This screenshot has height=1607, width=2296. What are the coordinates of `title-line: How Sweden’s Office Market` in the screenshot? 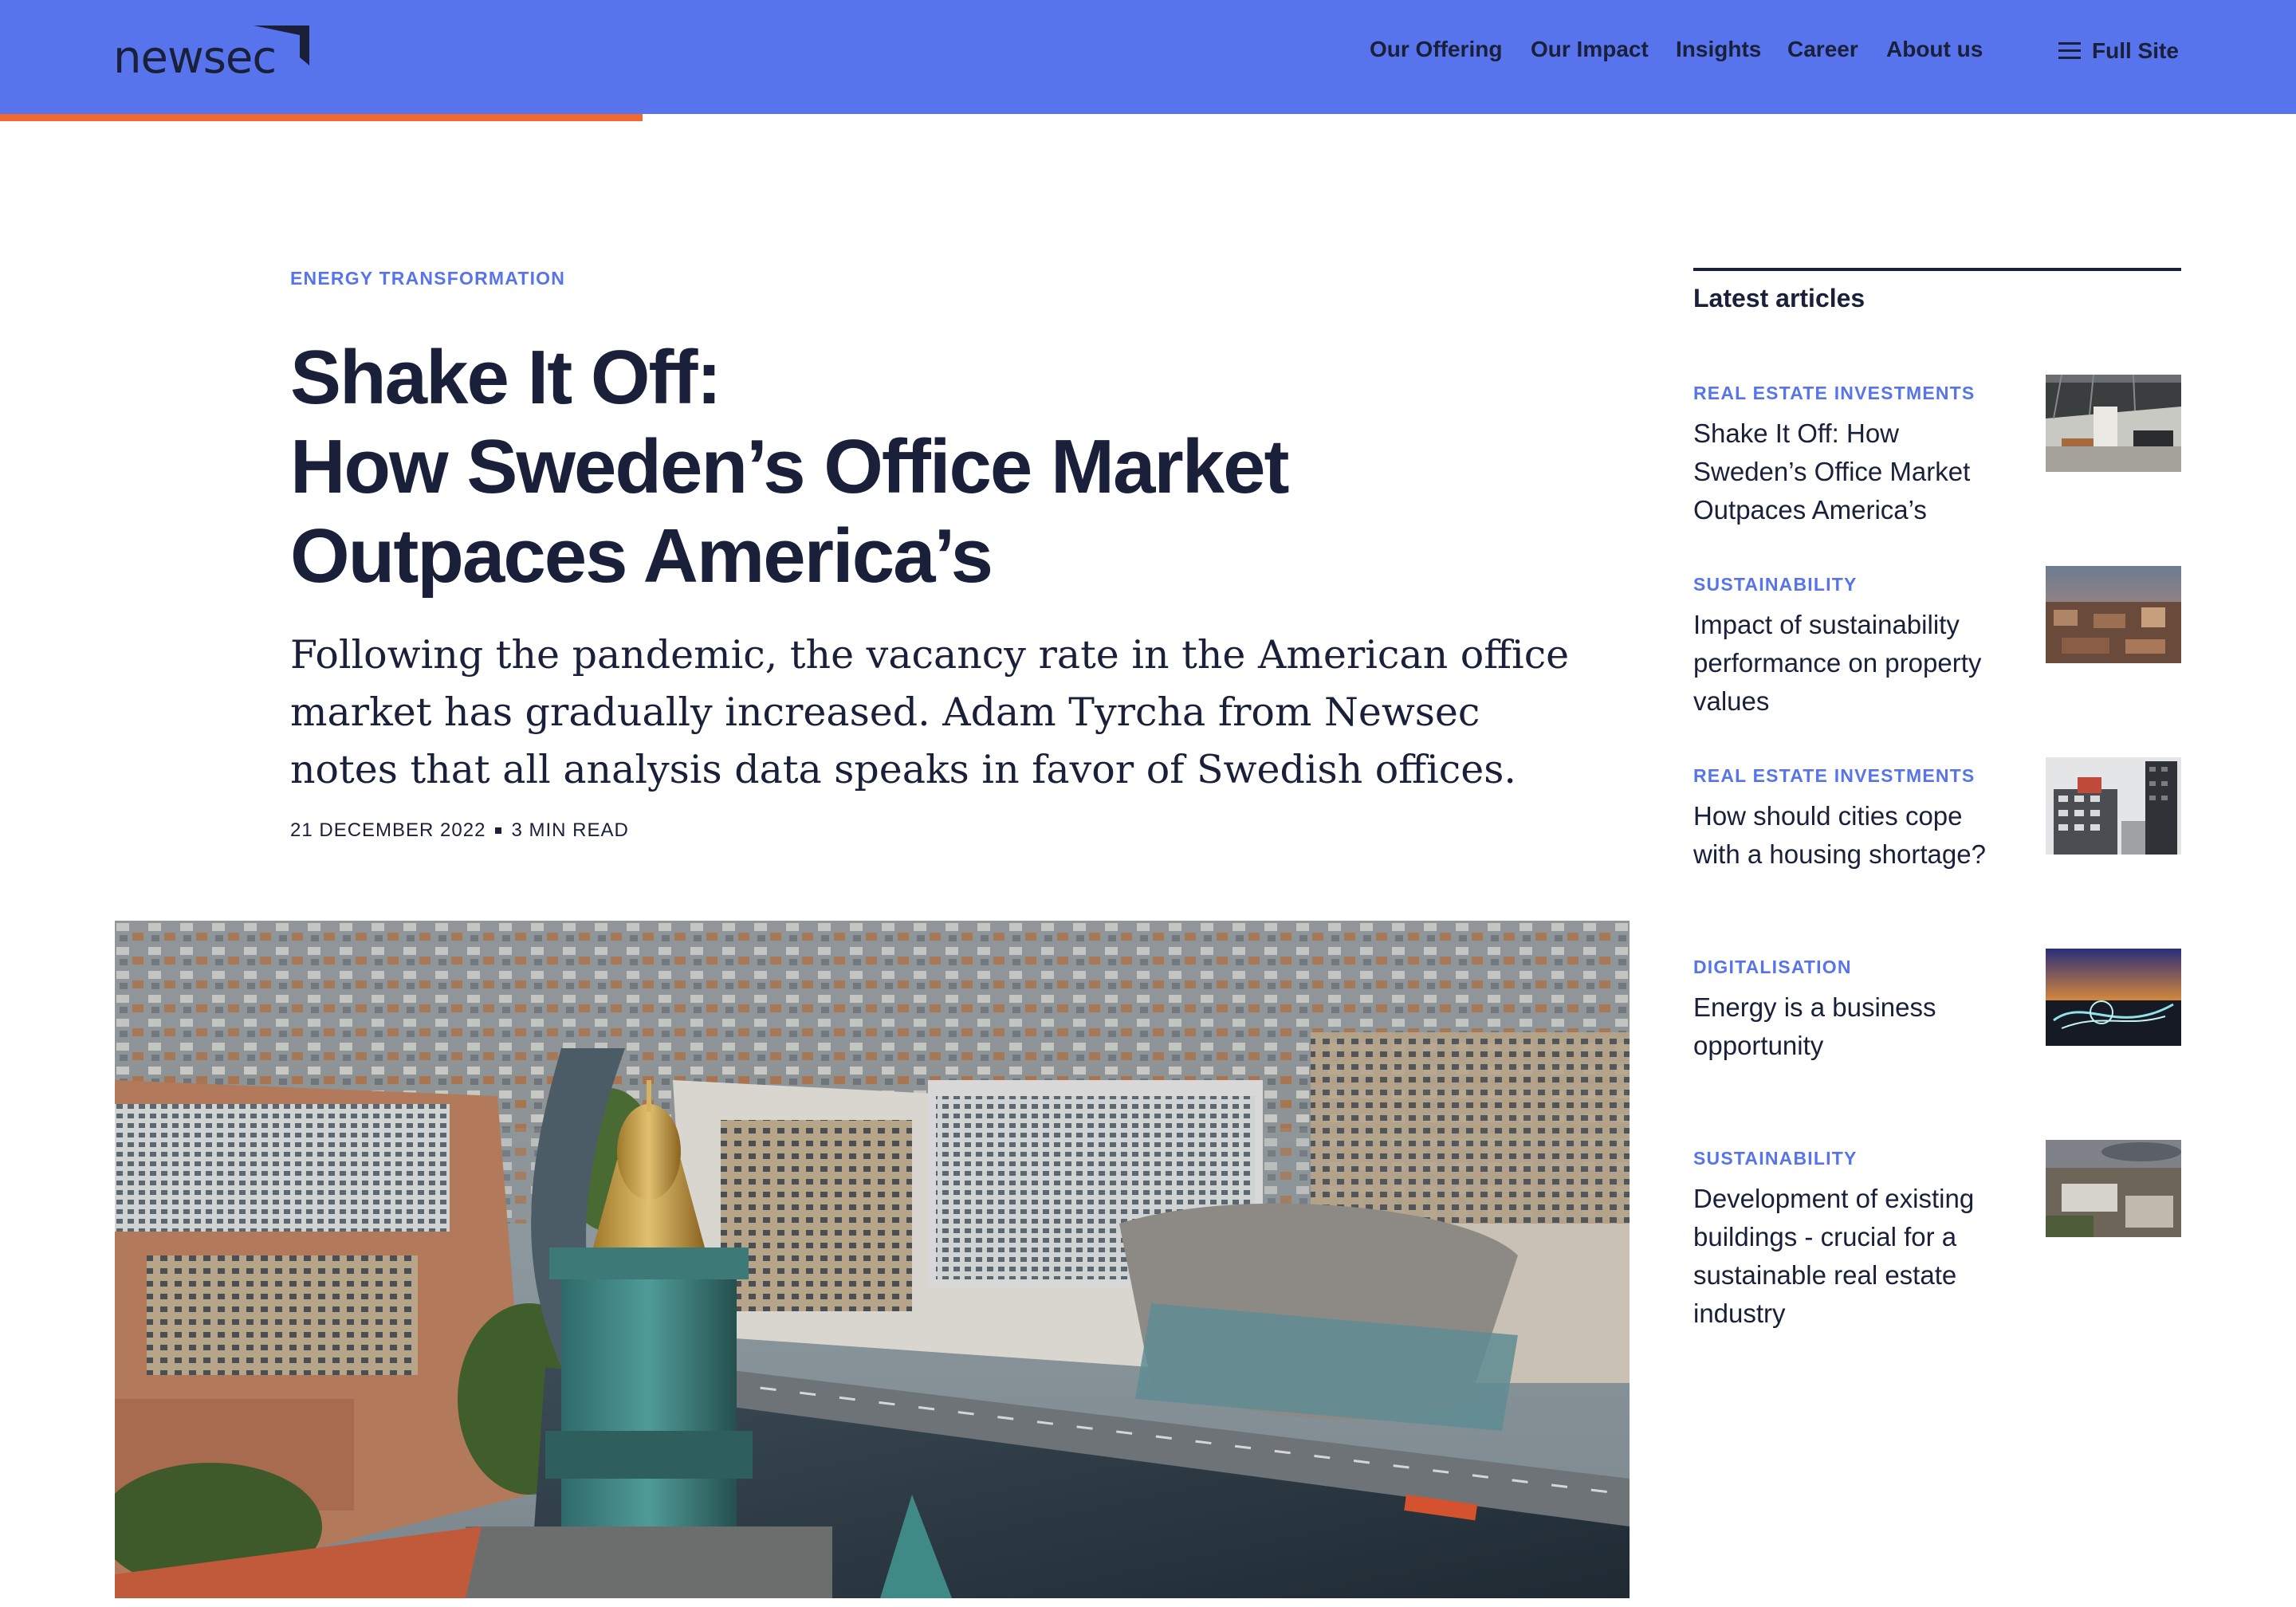 It's located at (789, 467).